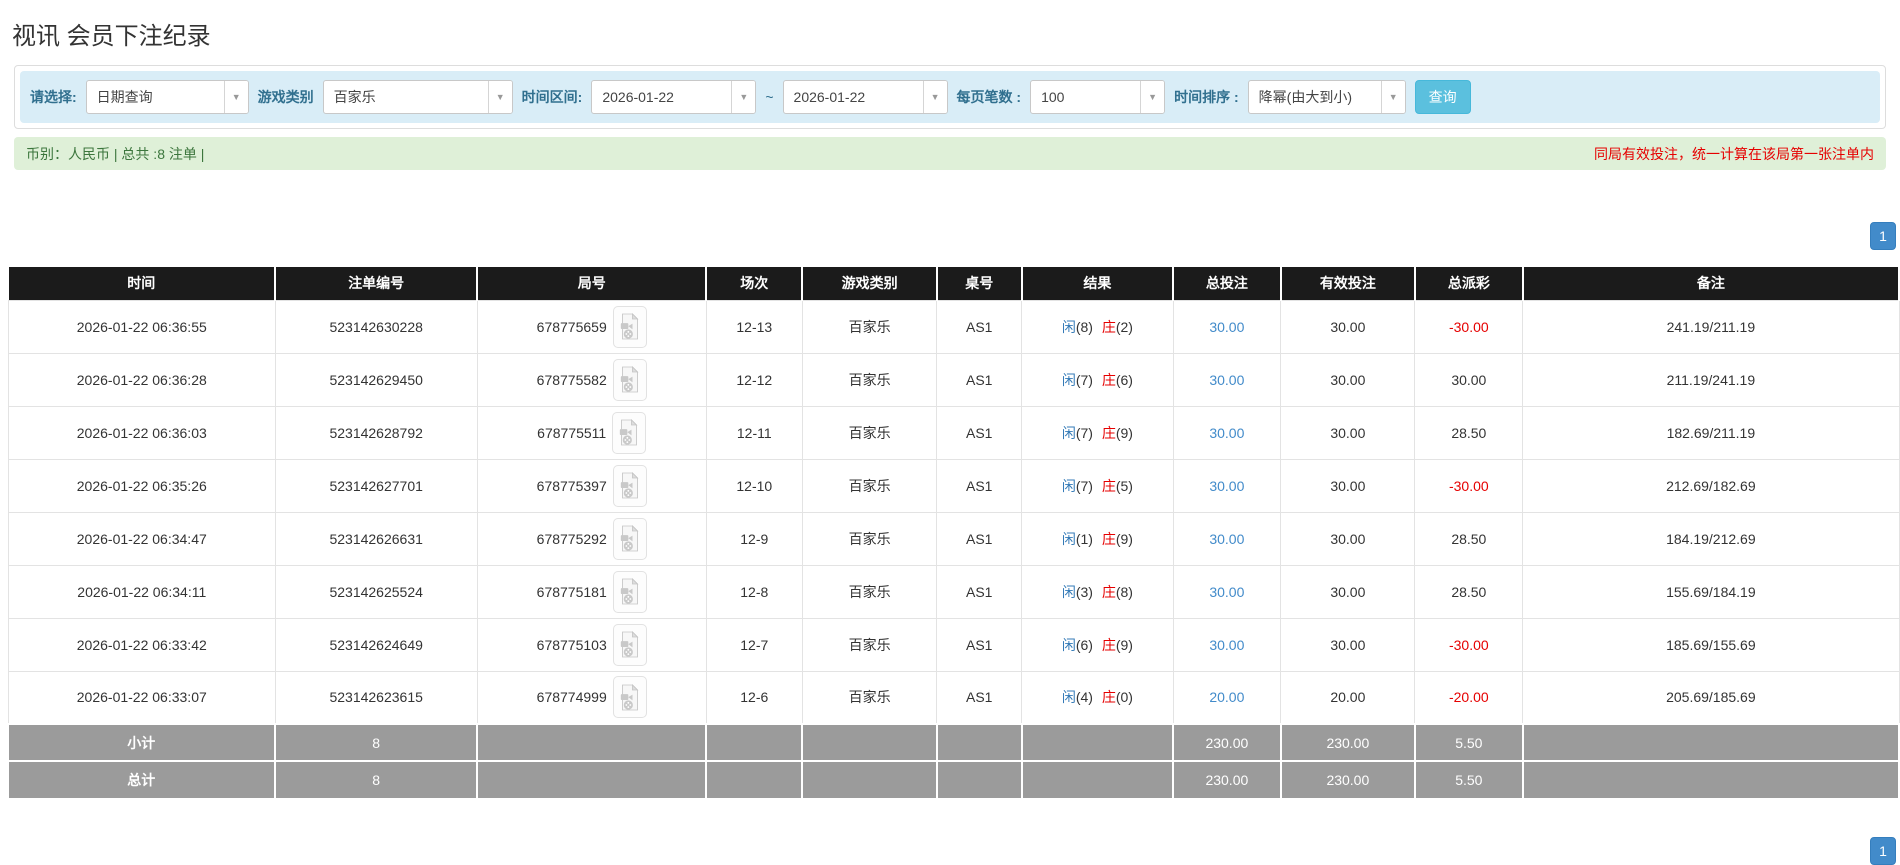 The image size is (1900, 865). What do you see at coordinates (754, 485) in the screenshot?
I see `cell-session: 12-10` at bounding box center [754, 485].